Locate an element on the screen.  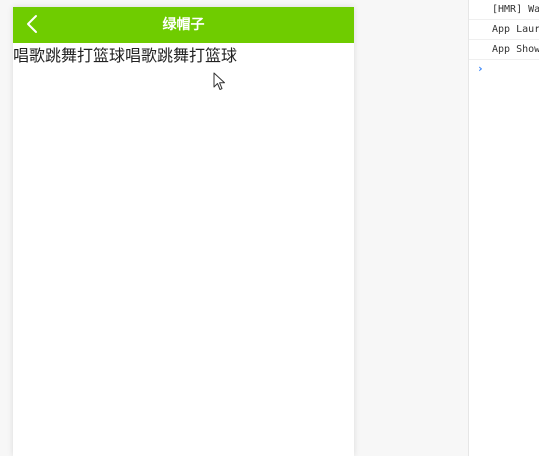
page-title: 绿帽子 is located at coordinates (183, 25).